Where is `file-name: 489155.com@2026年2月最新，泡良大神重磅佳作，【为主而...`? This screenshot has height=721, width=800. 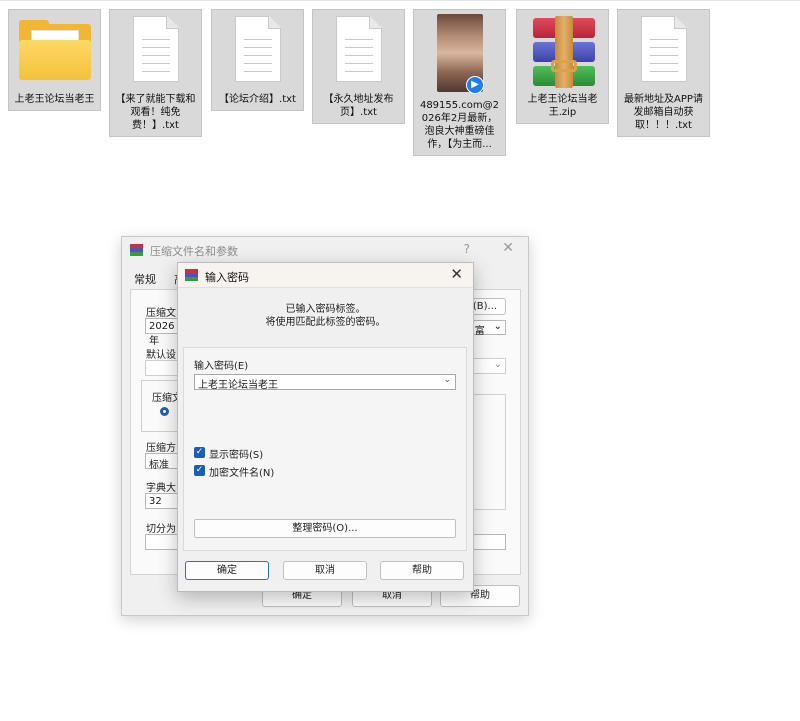 file-name: 489155.com@2026年2月最新，泡良大神重磅佳作，【为主而... is located at coordinates (459, 125).